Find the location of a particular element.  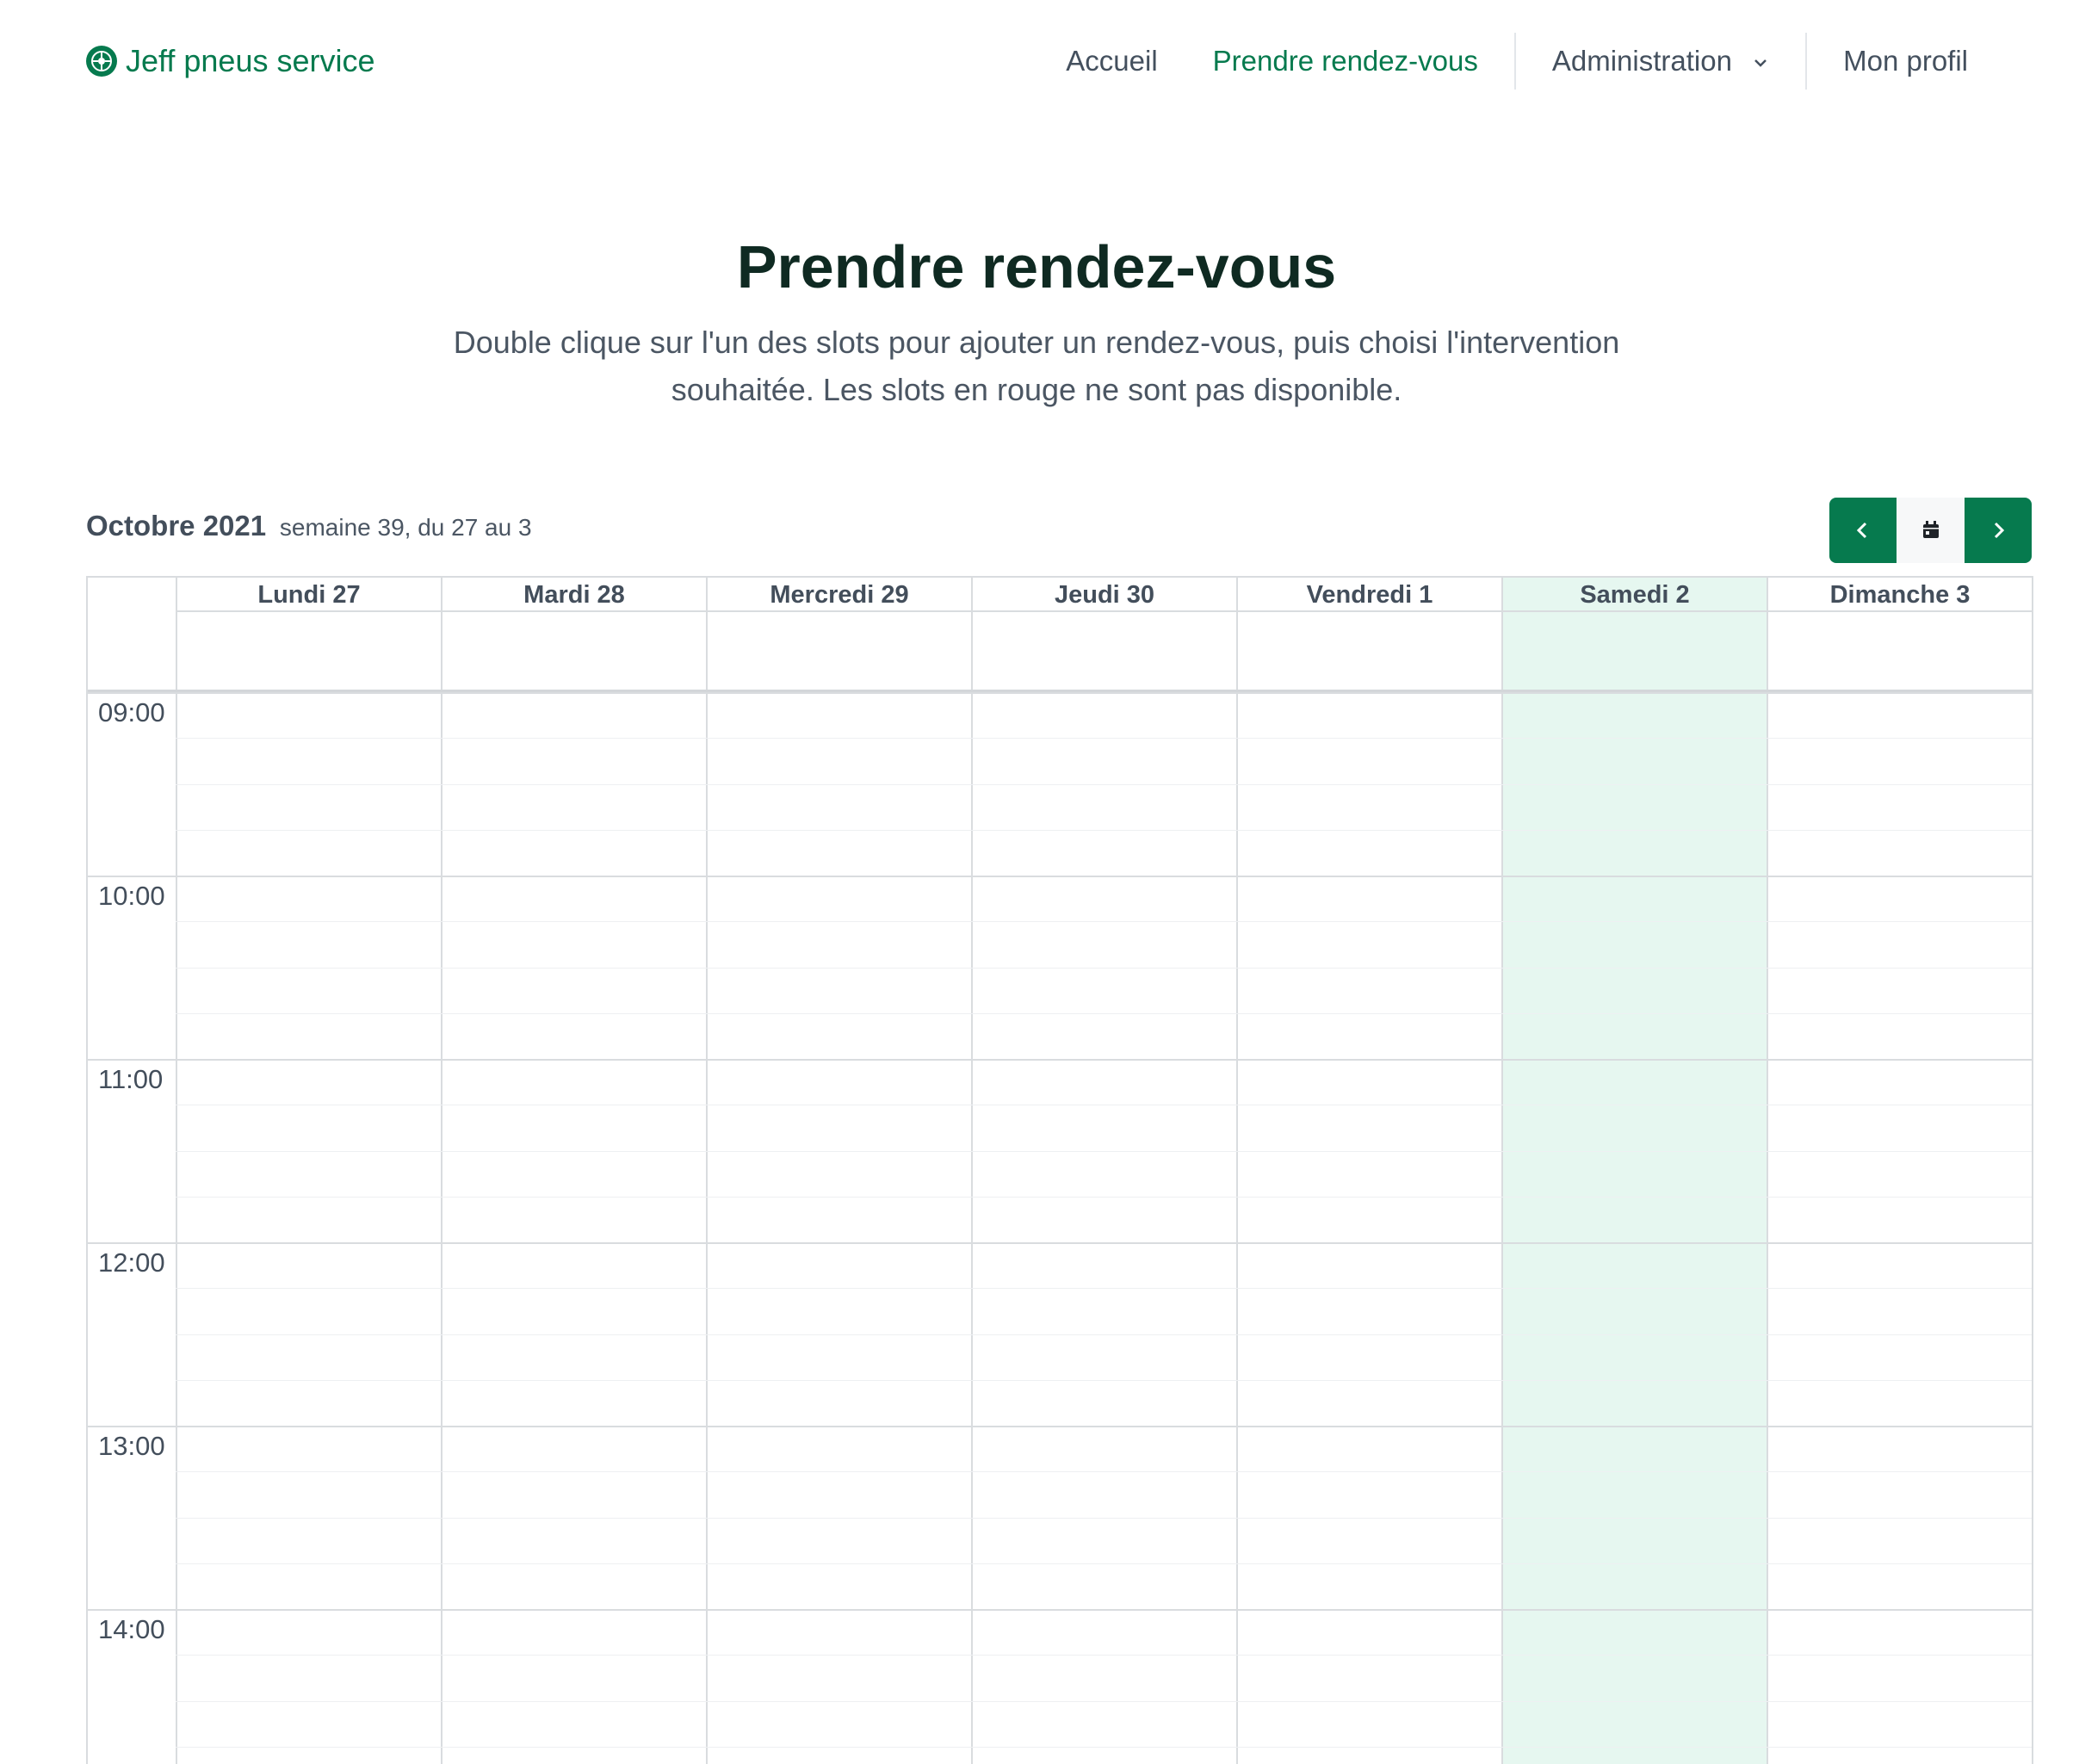

calendar-week-info: semaine 39, du 27 au 3 is located at coordinates (405, 527).